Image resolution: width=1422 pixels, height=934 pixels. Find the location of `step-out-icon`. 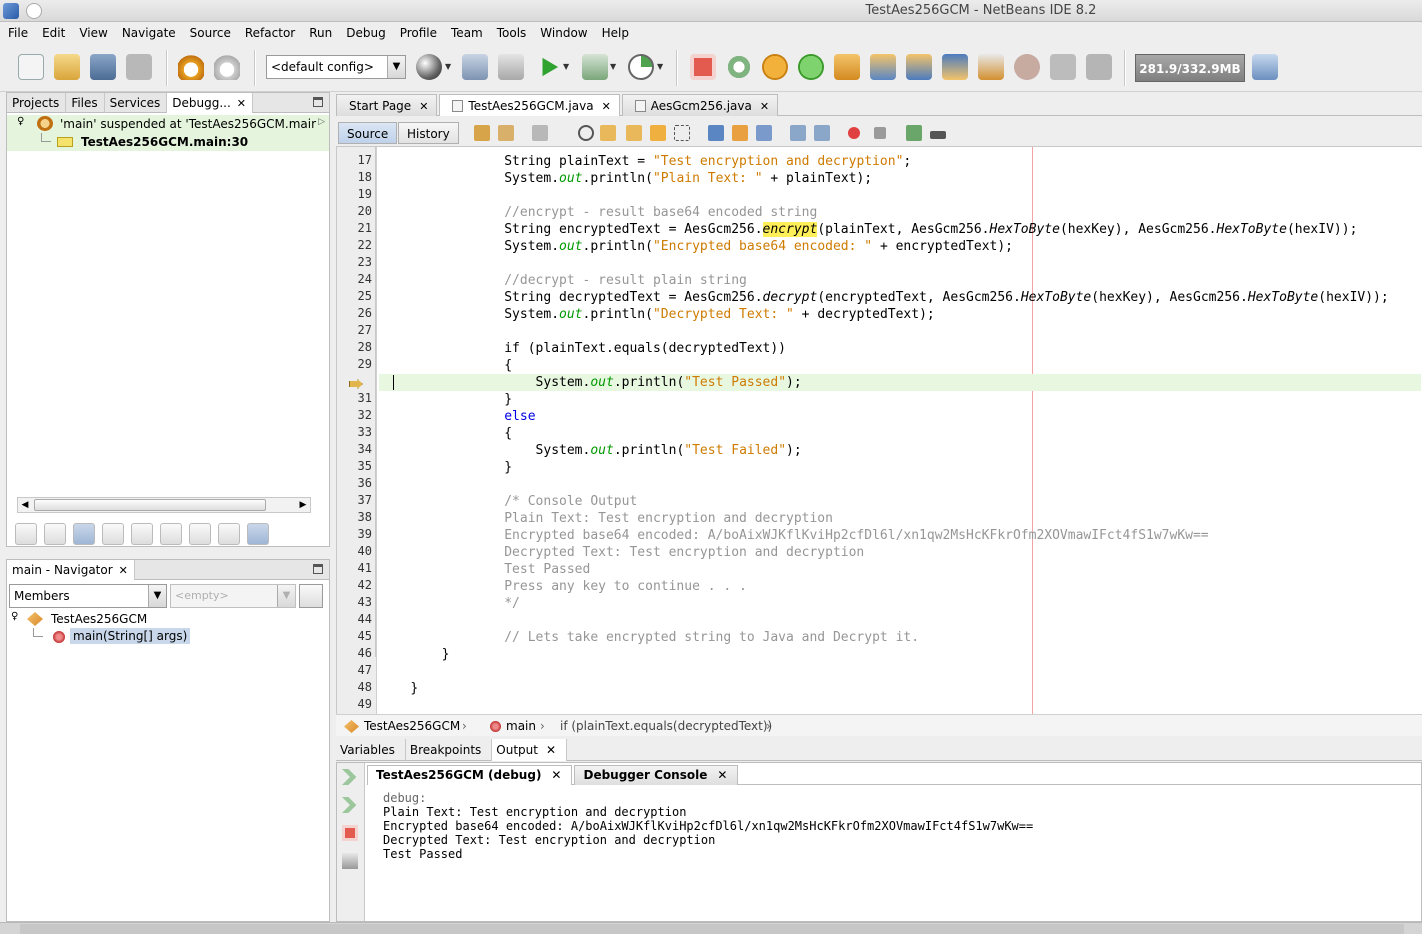

step-out-icon is located at coordinates (955, 67).